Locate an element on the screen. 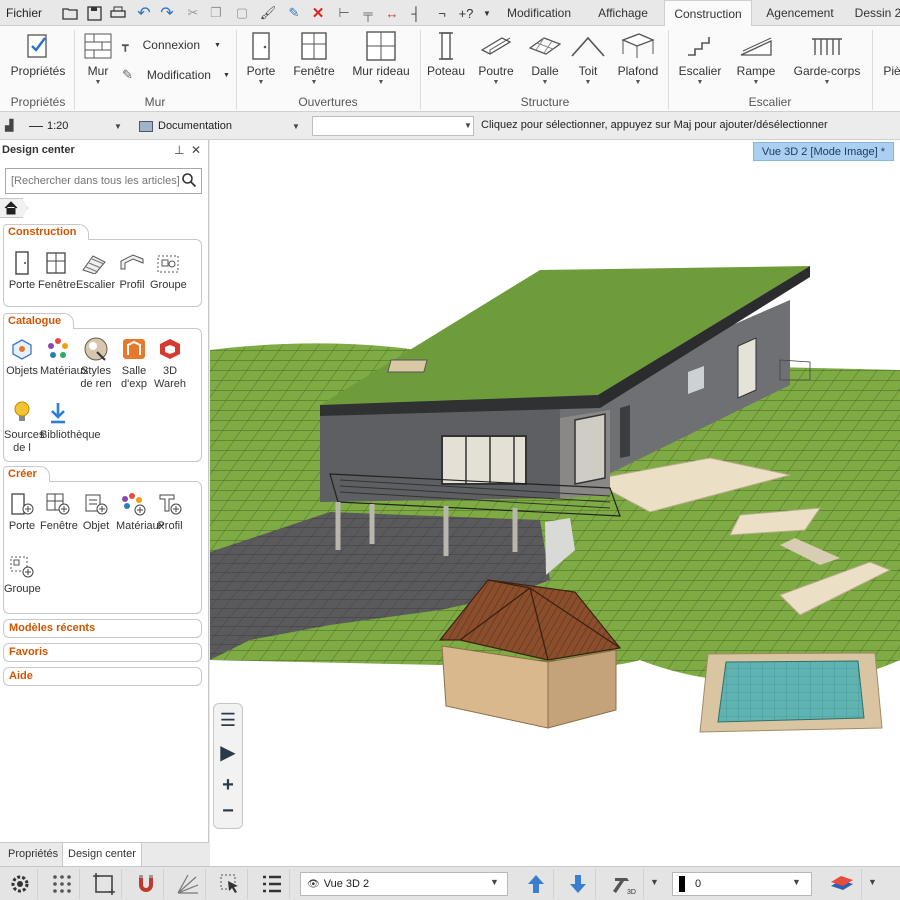 This screenshot has width=900, height=900. view-tab: Vue 3D 2 [Mode Image] * is located at coordinates (823, 151).